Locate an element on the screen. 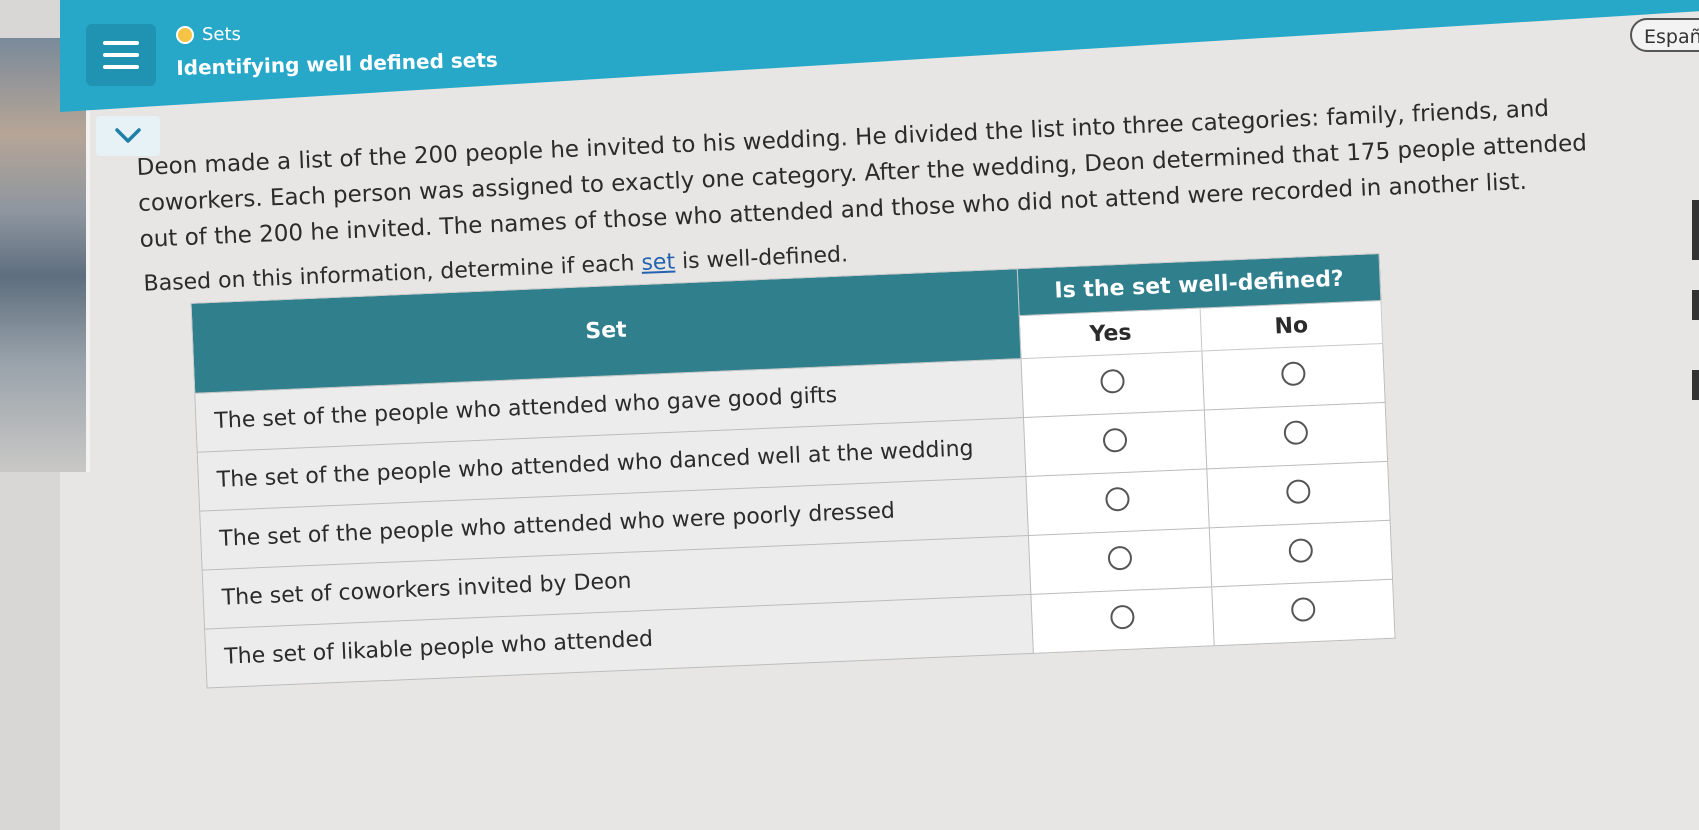 The width and height of the screenshot is (1699, 830). menu-button is located at coordinates (121, 55).